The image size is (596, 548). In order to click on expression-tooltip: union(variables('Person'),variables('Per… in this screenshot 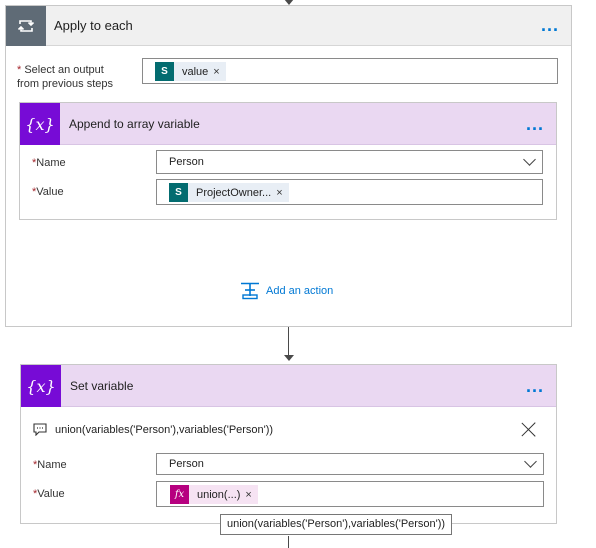, I will do `click(336, 524)`.